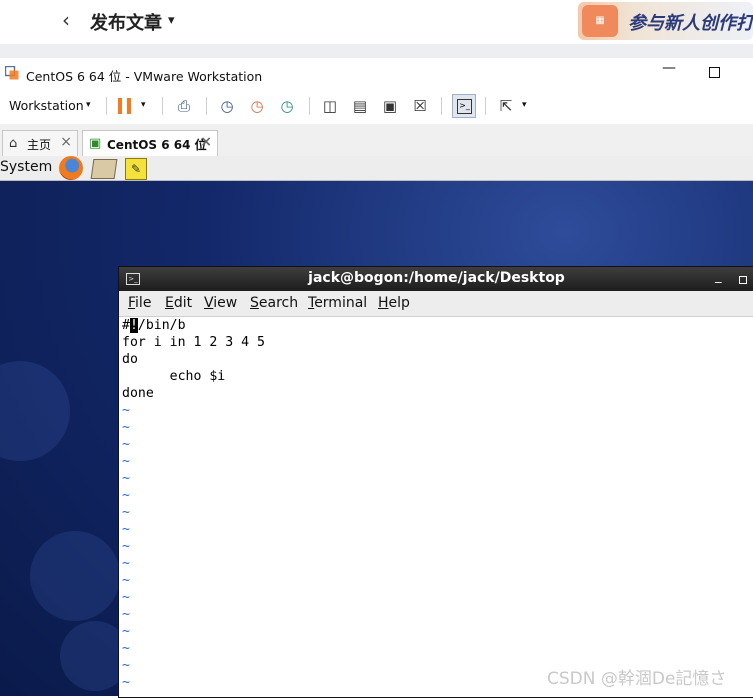 This screenshot has width=753, height=698. Describe the element at coordinates (436, 304) in the screenshot. I see `terminal-menubar: File Edit View Search Terminal Help` at that location.